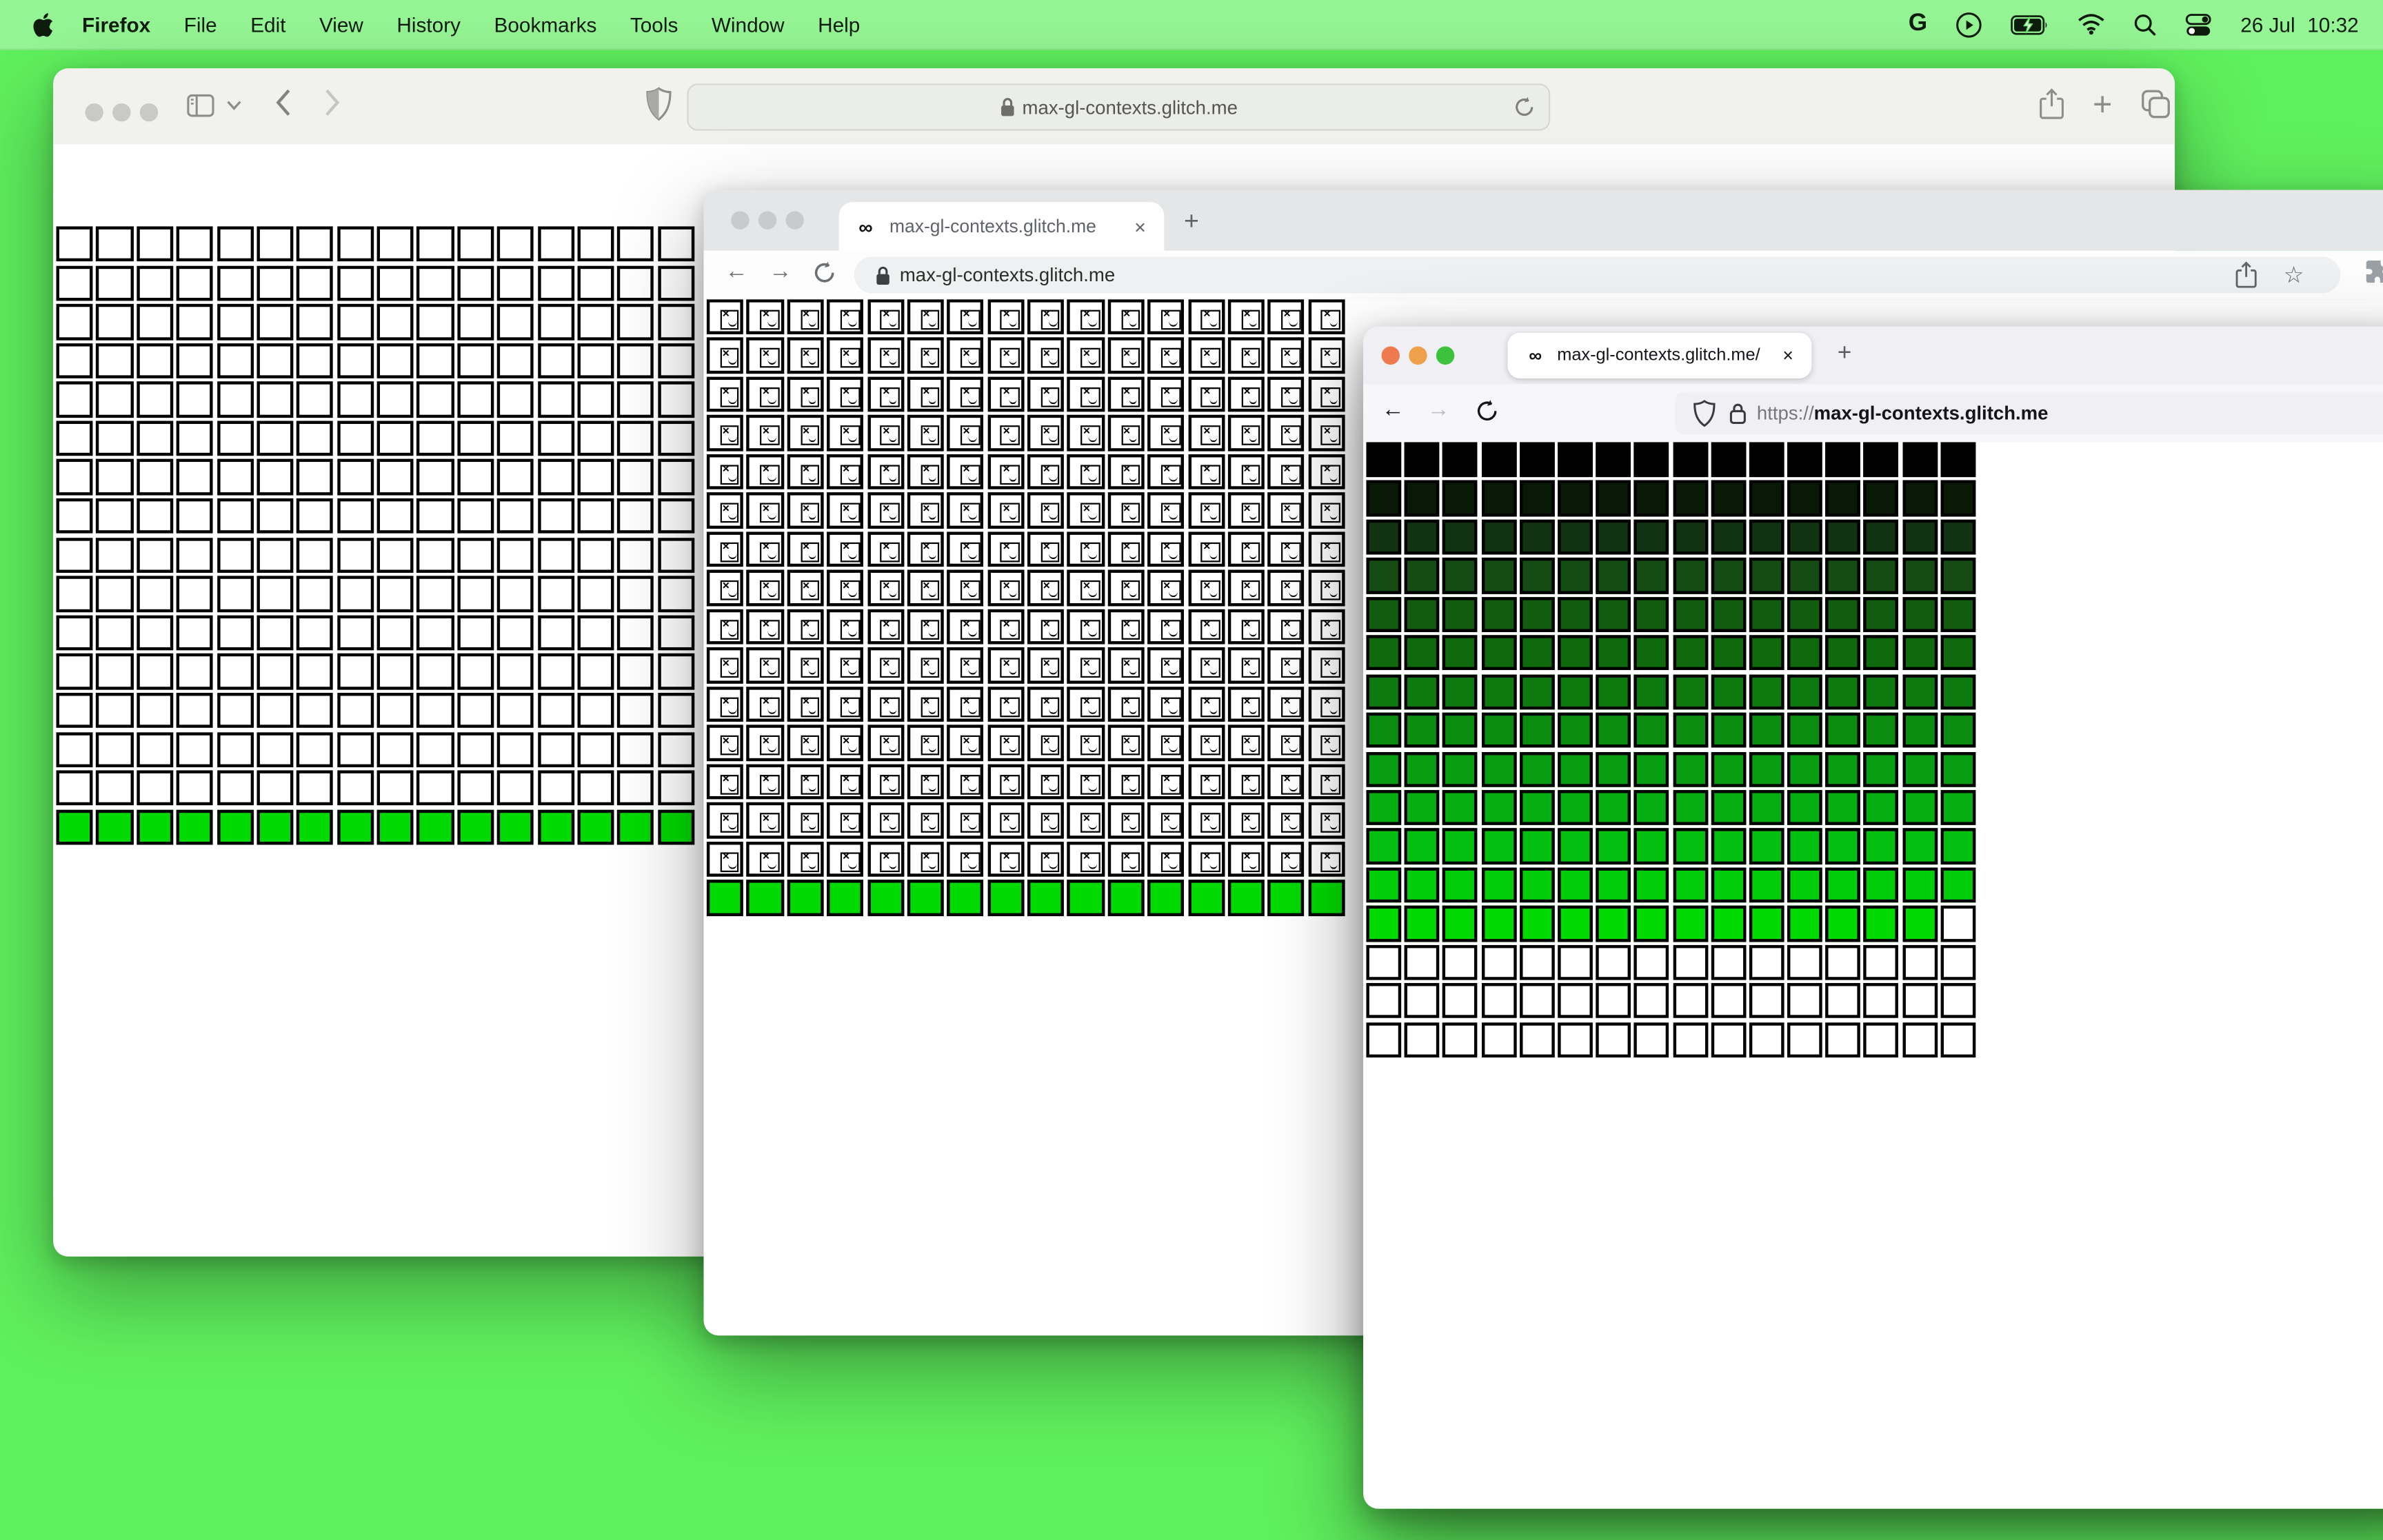 Image resolution: width=2383 pixels, height=1540 pixels. I want to click on bookmark-star-icon: ☆, so click(2294, 275).